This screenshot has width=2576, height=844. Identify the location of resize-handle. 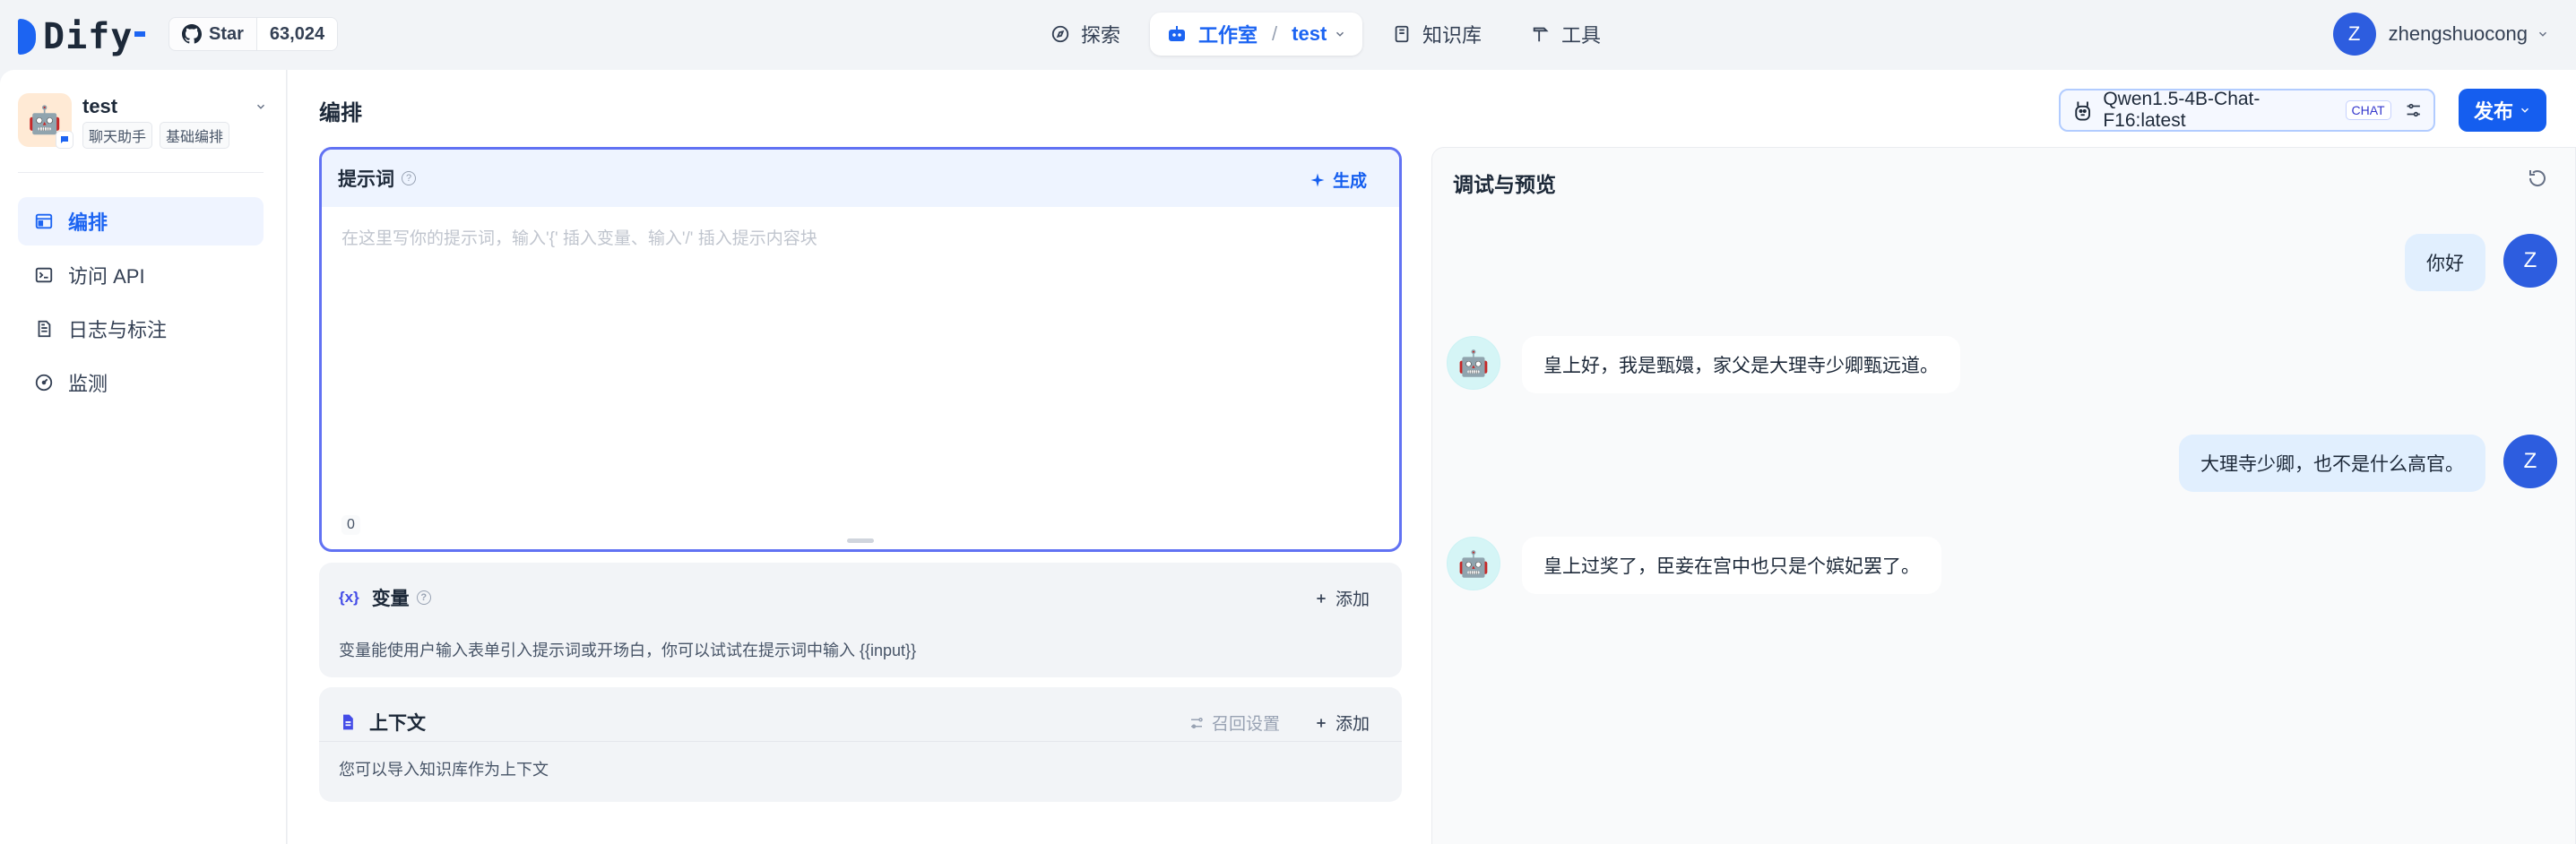
(860, 540).